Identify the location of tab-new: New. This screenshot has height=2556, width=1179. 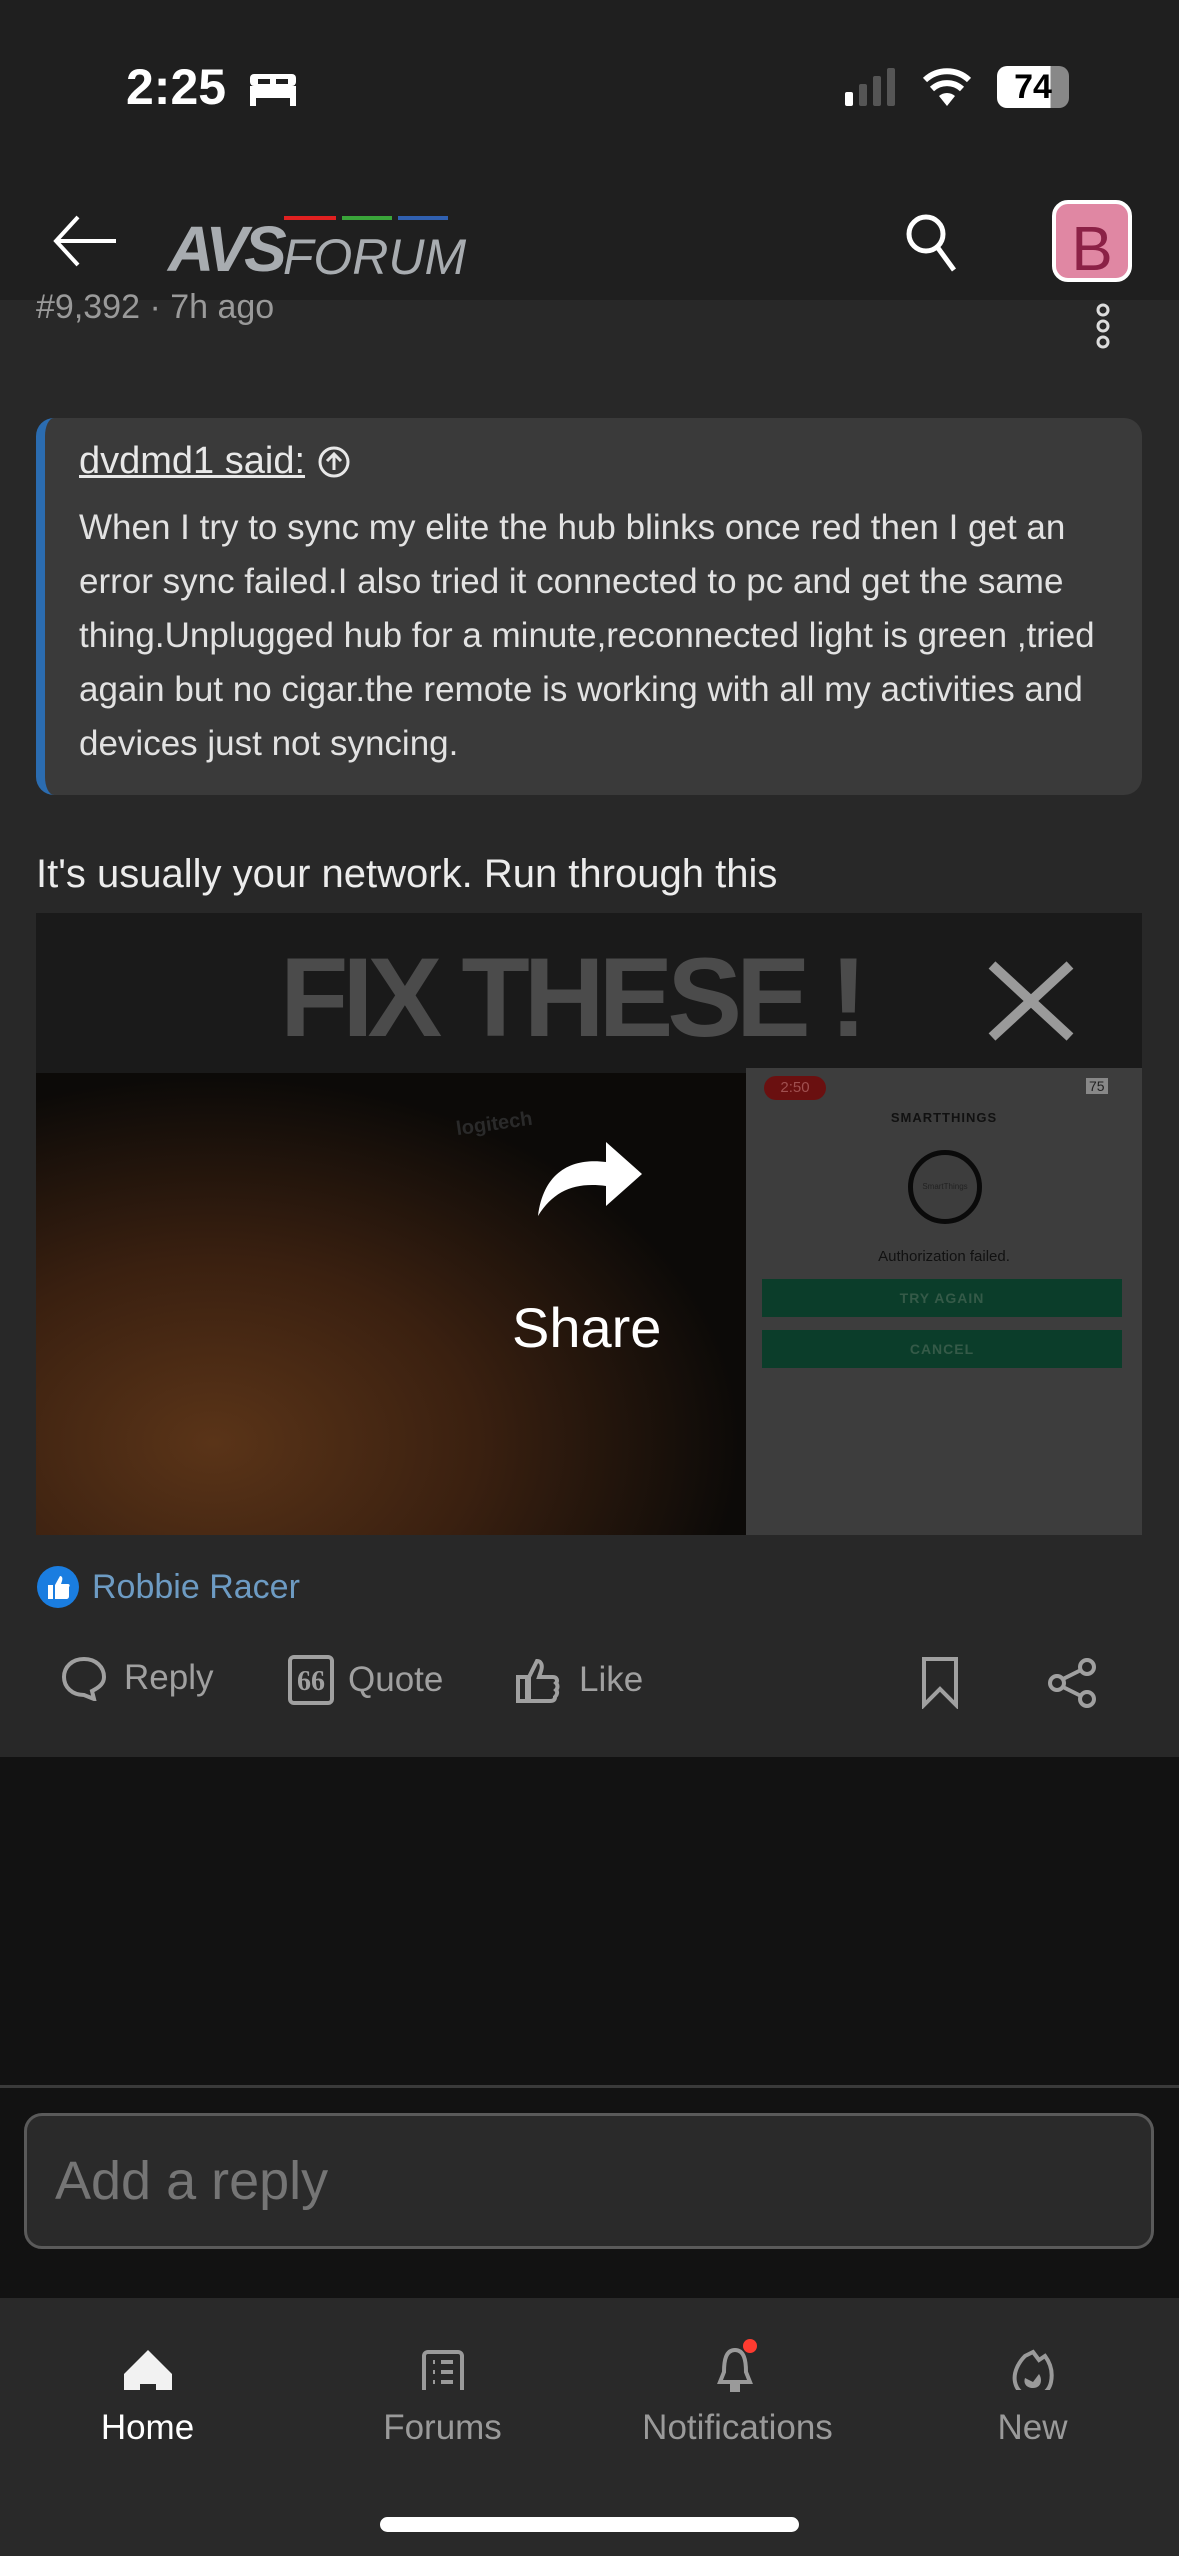
(1032, 2373).